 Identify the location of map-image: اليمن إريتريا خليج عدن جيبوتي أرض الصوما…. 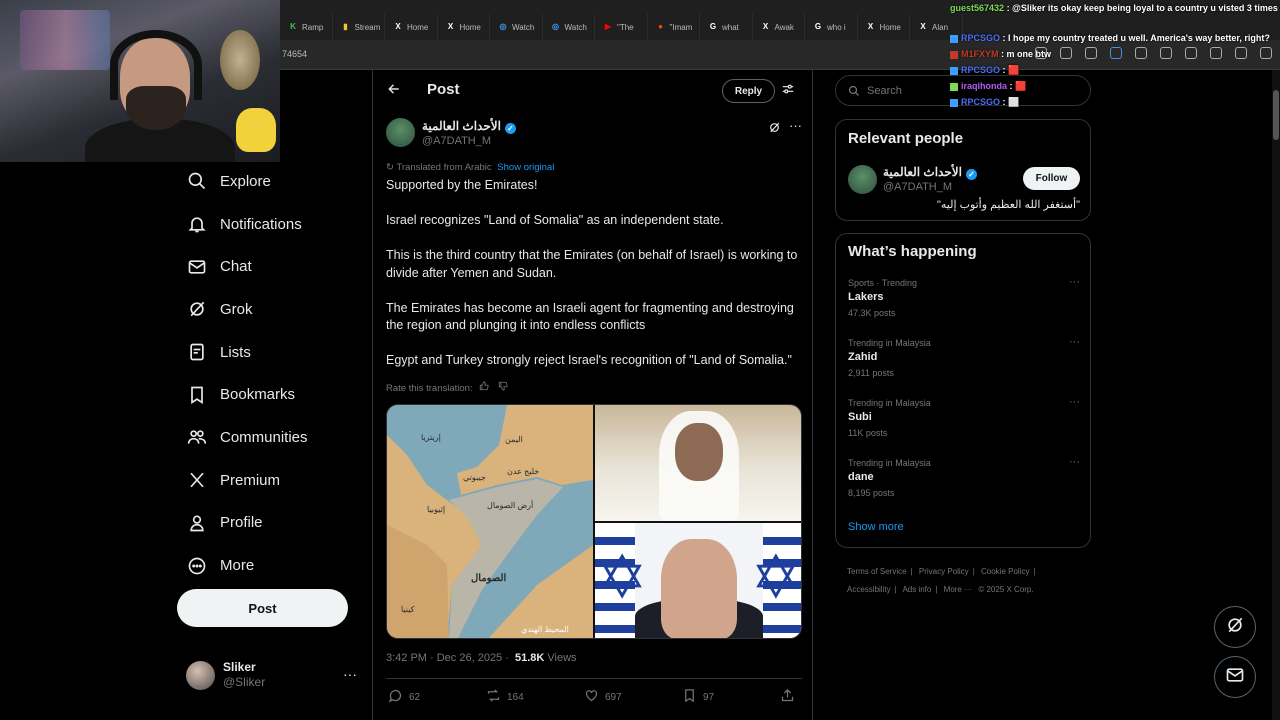
(490, 521).